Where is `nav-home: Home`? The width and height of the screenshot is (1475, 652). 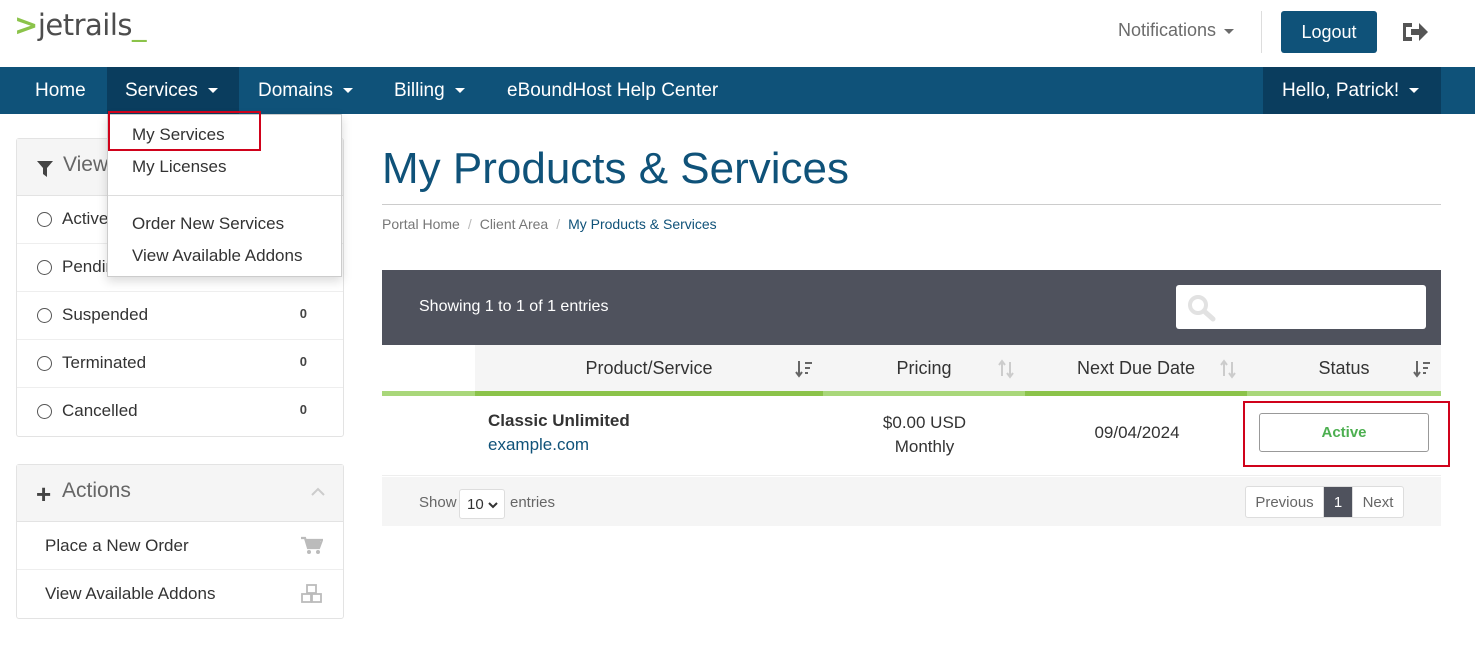
nav-home: Home is located at coordinates (60, 90).